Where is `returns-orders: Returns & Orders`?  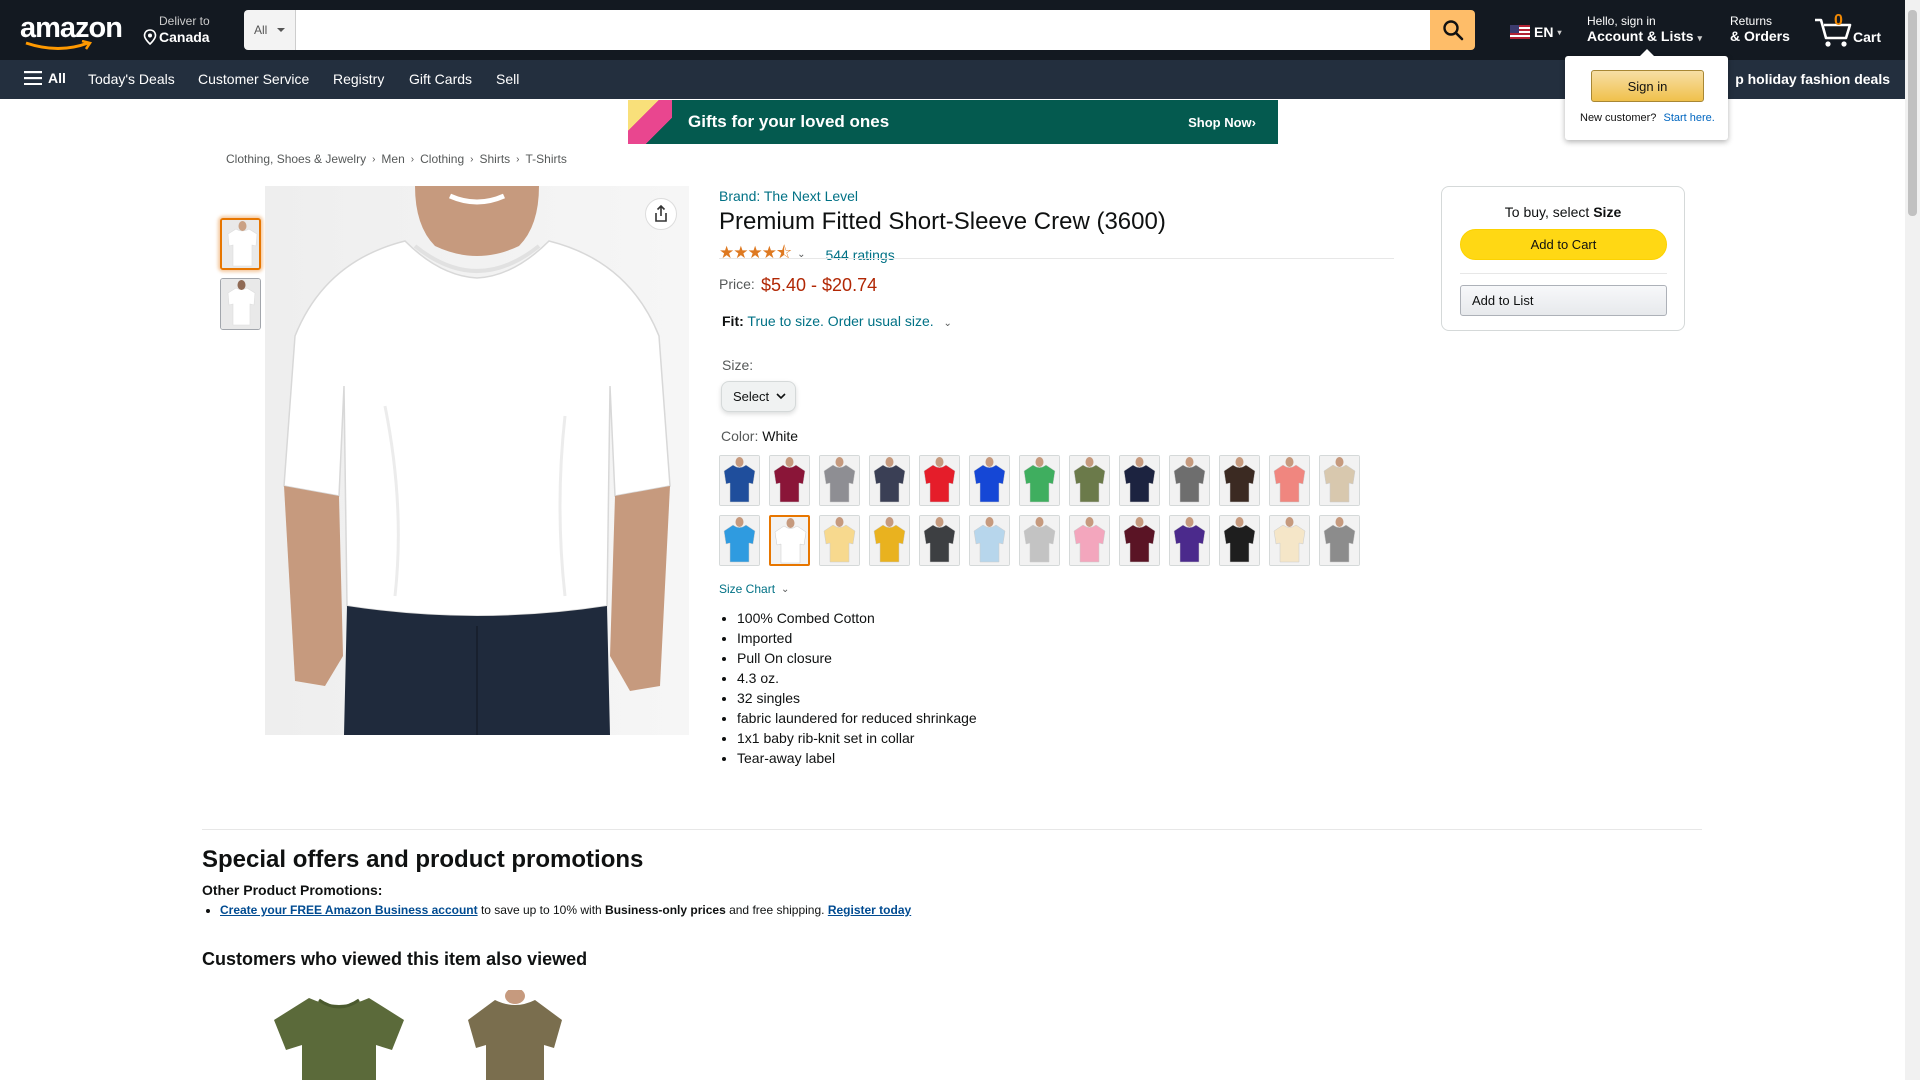
returns-orders: Returns & Orders is located at coordinates (1760, 29).